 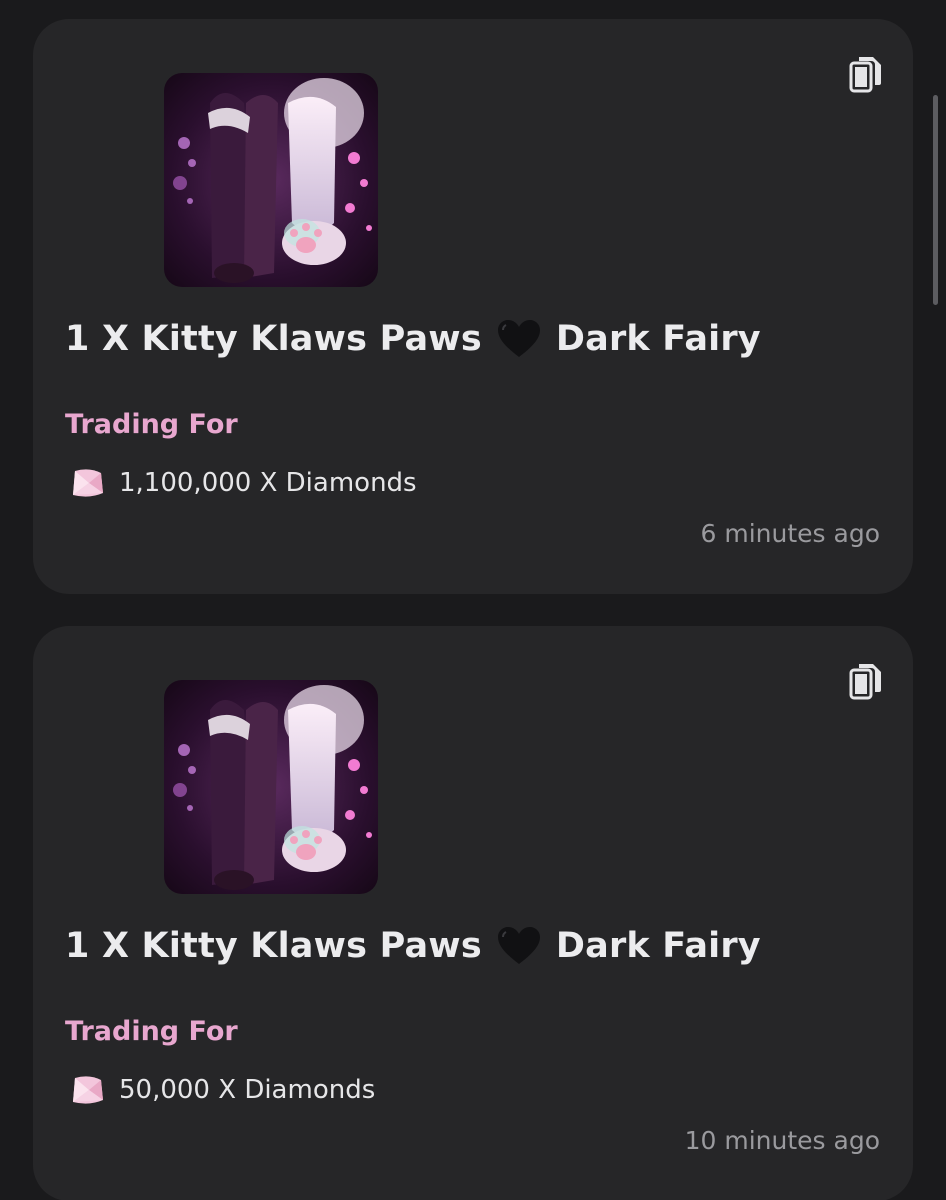 What do you see at coordinates (935, 200) in the screenshot?
I see `scrollbar` at bounding box center [935, 200].